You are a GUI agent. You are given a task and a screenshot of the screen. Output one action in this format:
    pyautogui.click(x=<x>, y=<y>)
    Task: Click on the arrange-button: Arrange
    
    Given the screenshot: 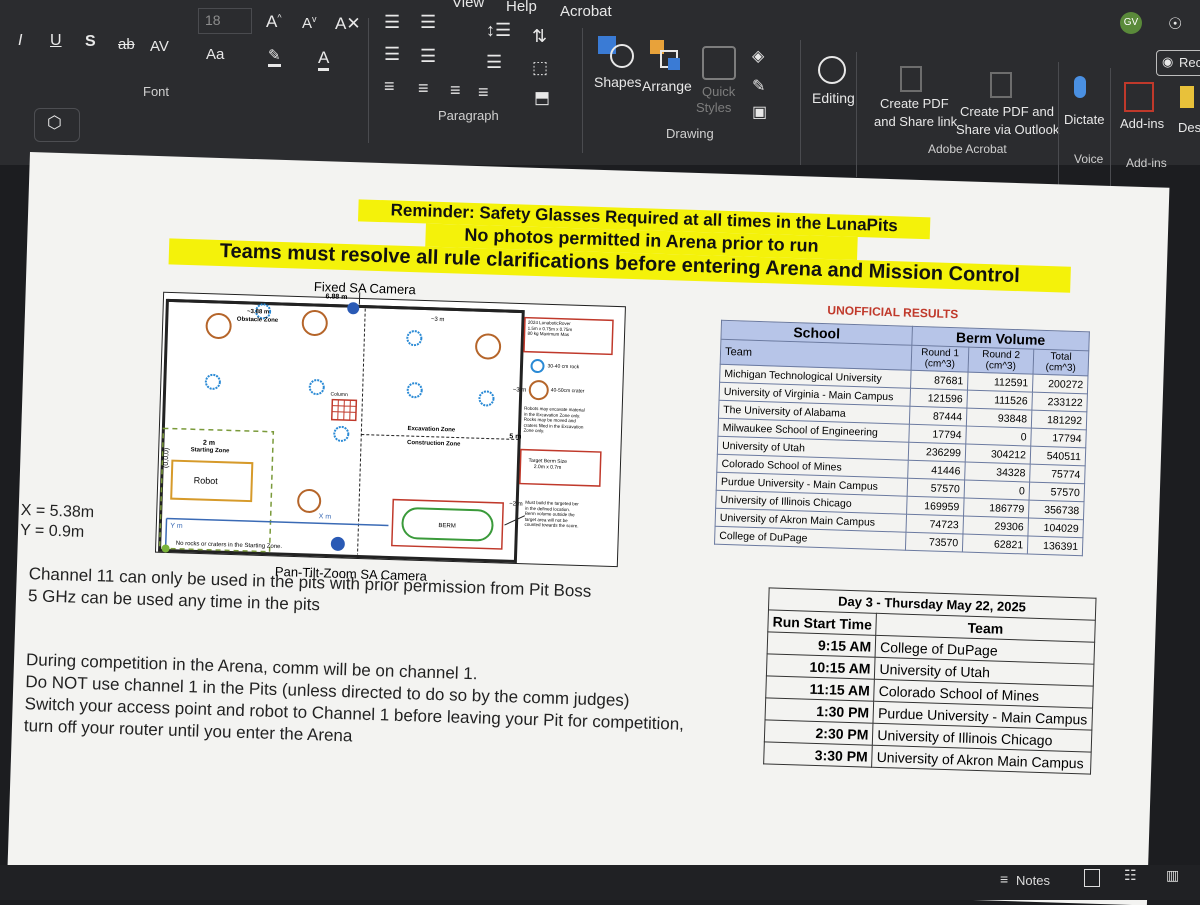 What is the action you would take?
    pyautogui.click(x=667, y=86)
    